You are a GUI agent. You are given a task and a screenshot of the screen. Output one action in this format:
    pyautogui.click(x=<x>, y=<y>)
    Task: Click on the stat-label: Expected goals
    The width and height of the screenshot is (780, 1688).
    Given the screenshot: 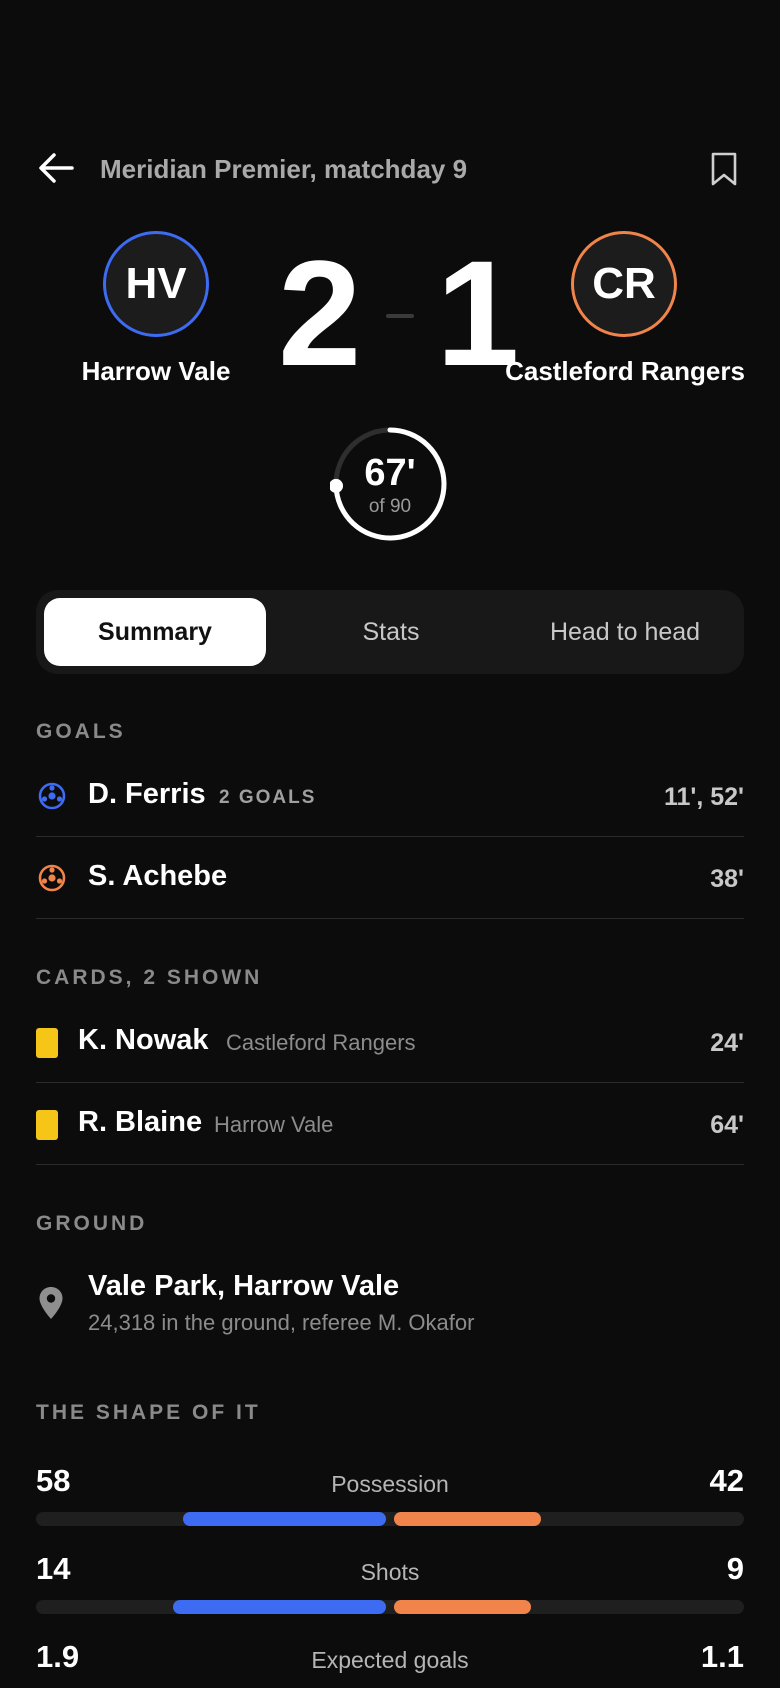 What is the action you would take?
    pyautogui.click(x=390, y=1660)
    